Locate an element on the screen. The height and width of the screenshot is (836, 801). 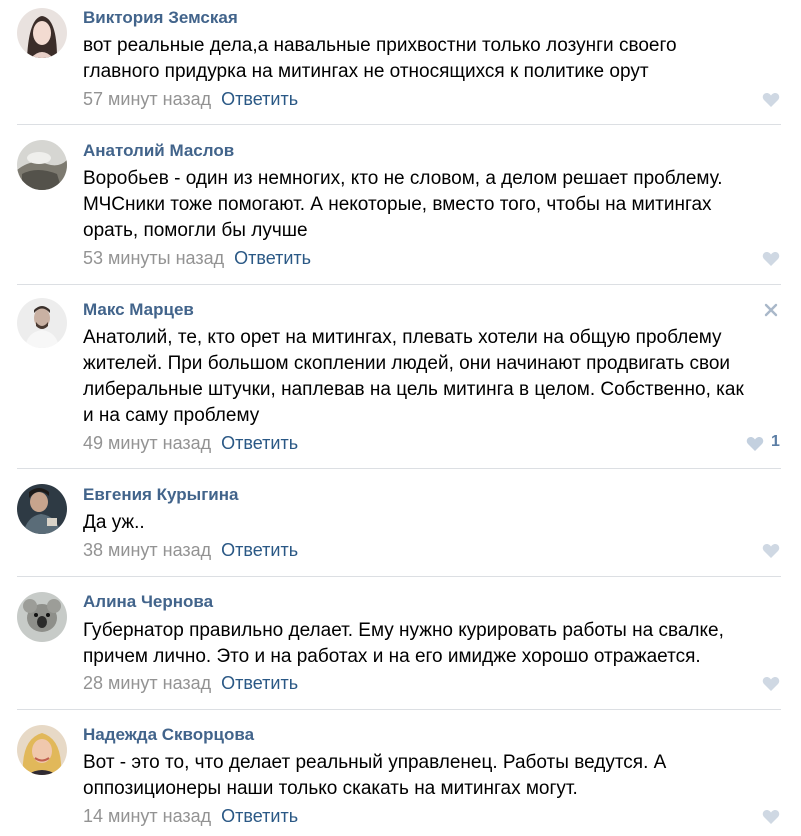
comment-author: Евгения Курыгина is located at coordinates (160, 495).